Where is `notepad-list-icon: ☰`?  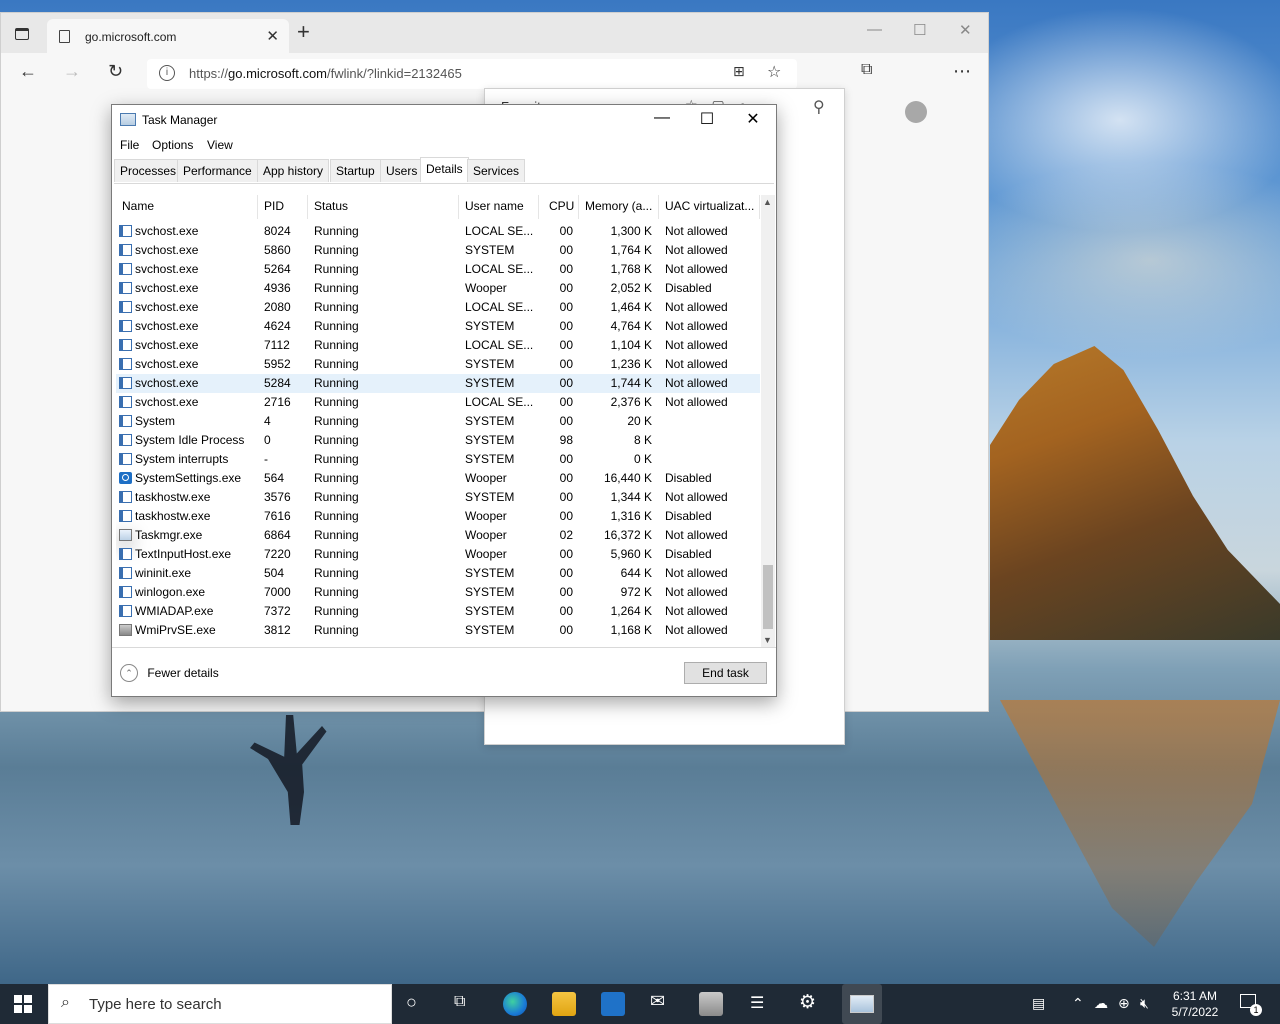 notepad-list-icon: ☰ is located at coordinates (757, 1003).